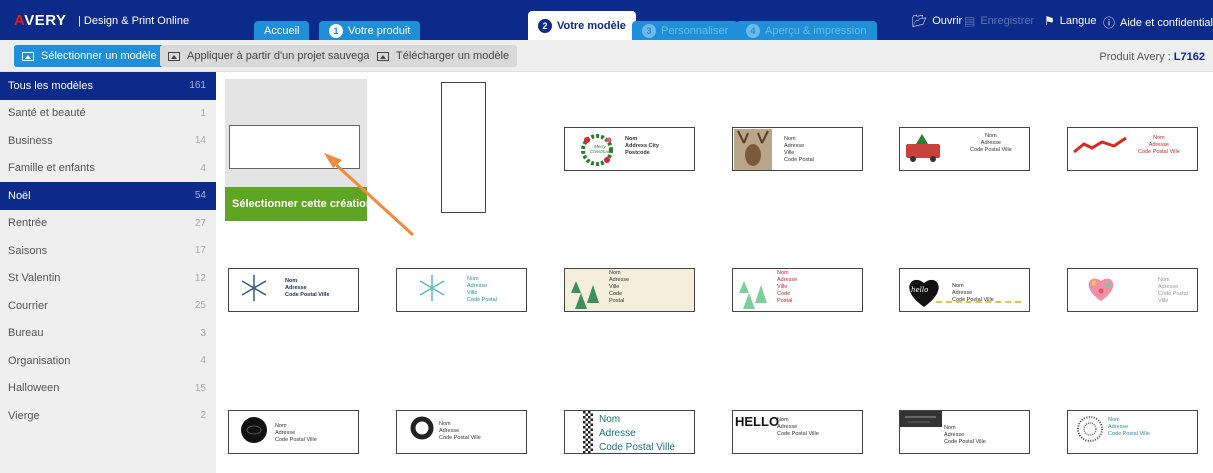 The width and height of the screenshot is (1213, 473). Describe the element at coordinates (108, 361) in the screenshot. I see `category-item: Organisation 4` at that location.